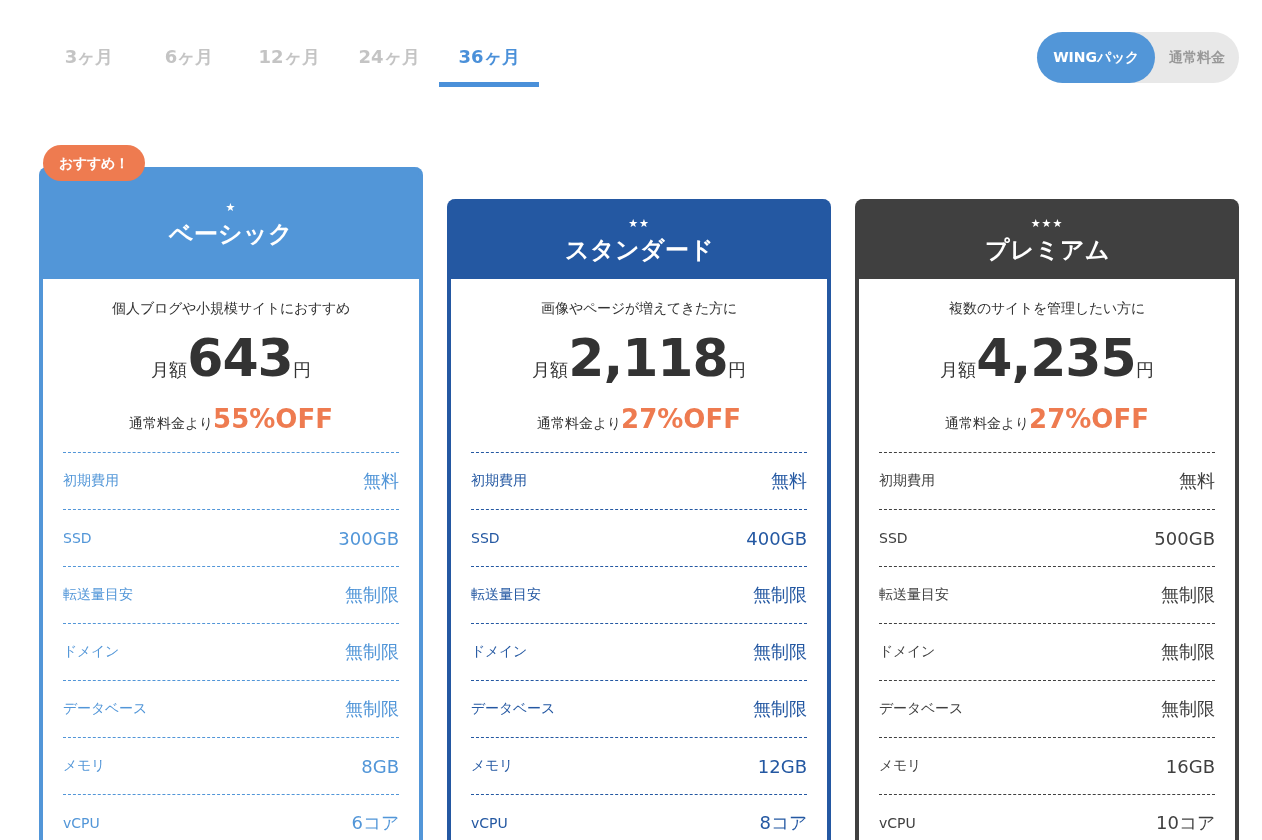 This screenshot has height=840, width=1262. What do you see at coordinates (231, 207) in the screenshot?
I see `grade-stars: ★` at bounding box center [231, 207].